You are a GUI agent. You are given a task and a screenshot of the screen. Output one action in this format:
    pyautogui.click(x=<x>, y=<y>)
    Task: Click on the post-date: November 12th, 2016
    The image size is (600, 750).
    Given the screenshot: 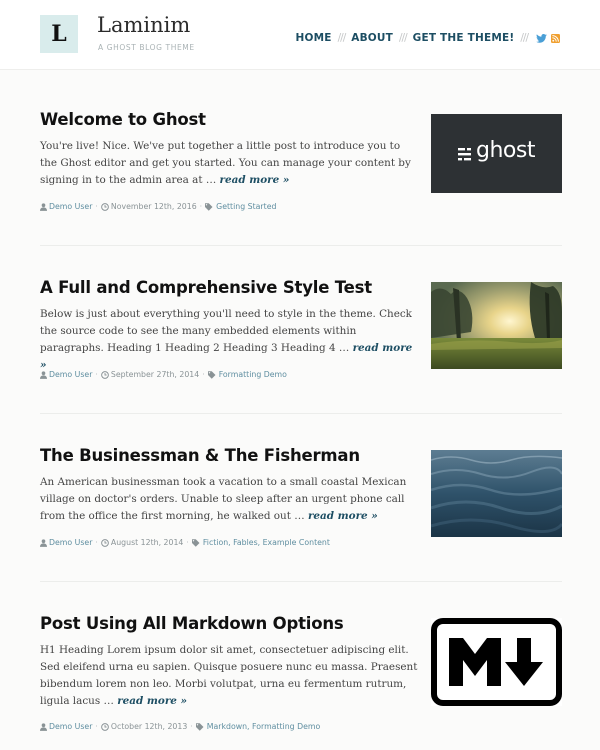 What is the action you would take?
    pyautogui.click(x=153, y=206)
    